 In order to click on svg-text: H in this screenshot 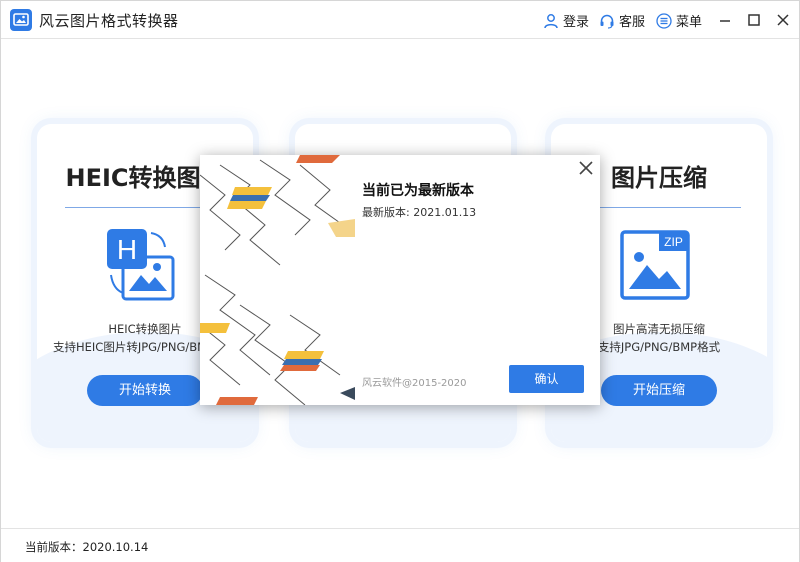, I will do `click(127, 249)`.